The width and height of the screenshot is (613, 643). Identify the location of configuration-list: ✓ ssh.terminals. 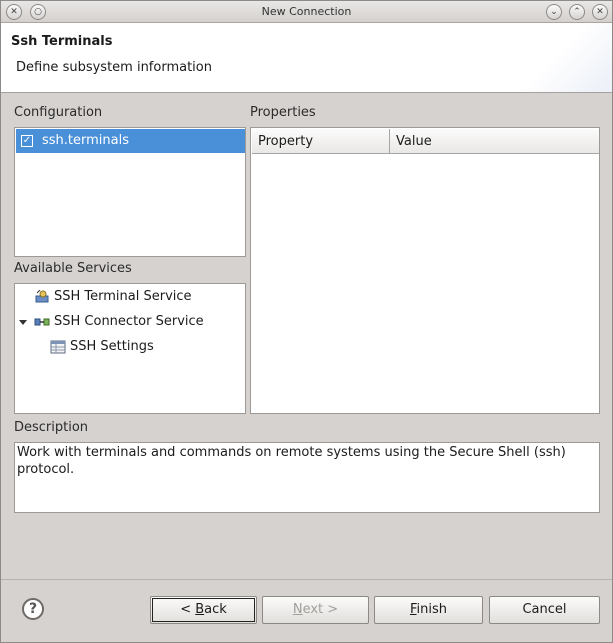
(130, 192).